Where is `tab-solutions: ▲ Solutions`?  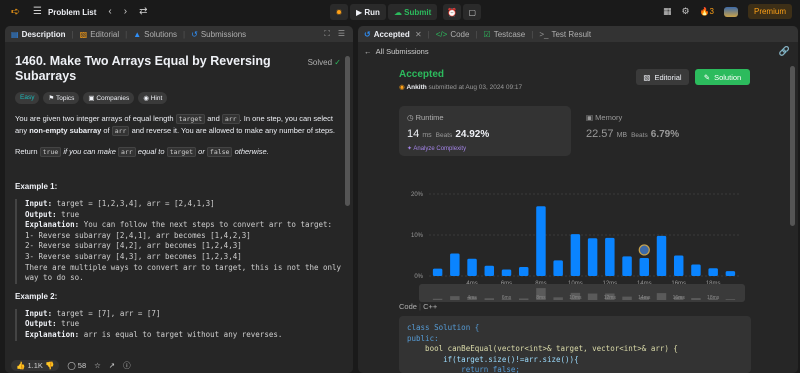
tab-solutions: ▲ Solutions is located at coordinates (158, 34).